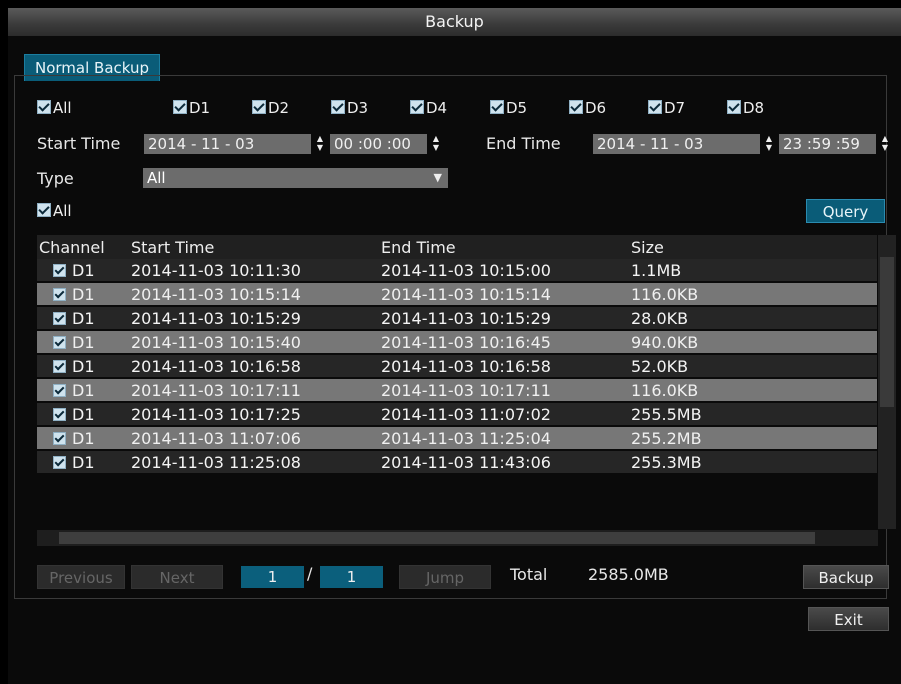  What do you see at coordinates (54, 211) in the screenshot?
I see `select-all-records-checkbox: All` at bounding box center [54, 211].